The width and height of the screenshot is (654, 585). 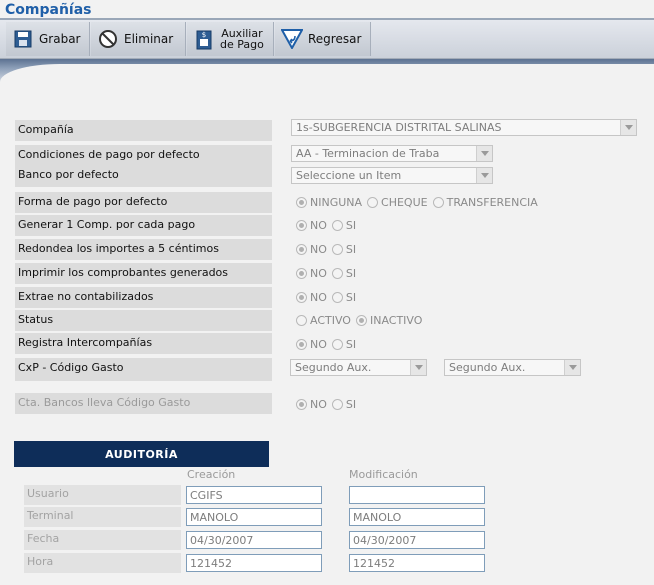 What do you see at coordinates (492, 202) in the screenshot?
I see `payment-method-option-2: TRANSFERENCIA` at bounding box center [492, 202].